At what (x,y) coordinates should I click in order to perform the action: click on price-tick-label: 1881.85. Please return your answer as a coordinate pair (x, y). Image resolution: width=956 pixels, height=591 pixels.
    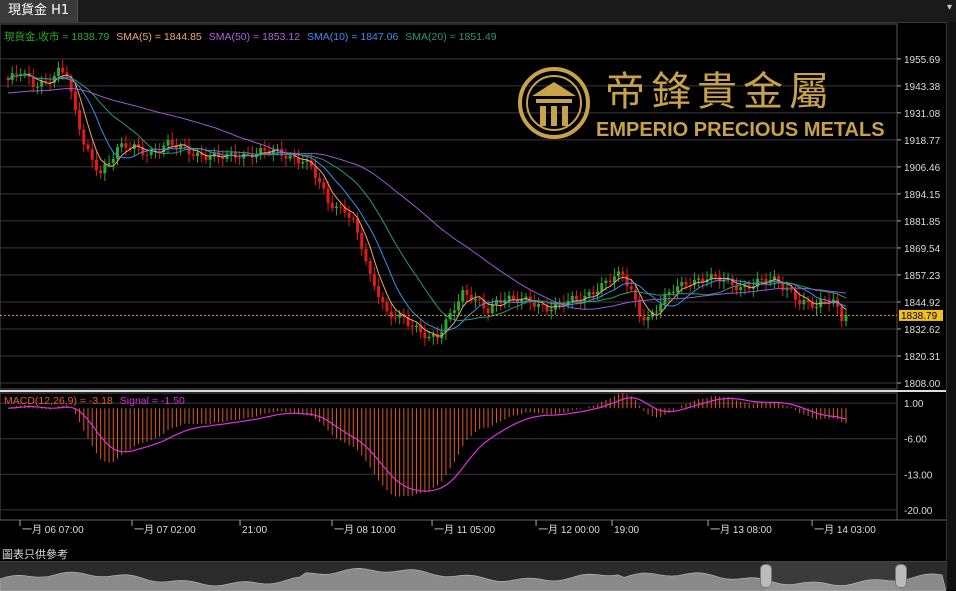
    Looking at the image, I should click on (922, 222).